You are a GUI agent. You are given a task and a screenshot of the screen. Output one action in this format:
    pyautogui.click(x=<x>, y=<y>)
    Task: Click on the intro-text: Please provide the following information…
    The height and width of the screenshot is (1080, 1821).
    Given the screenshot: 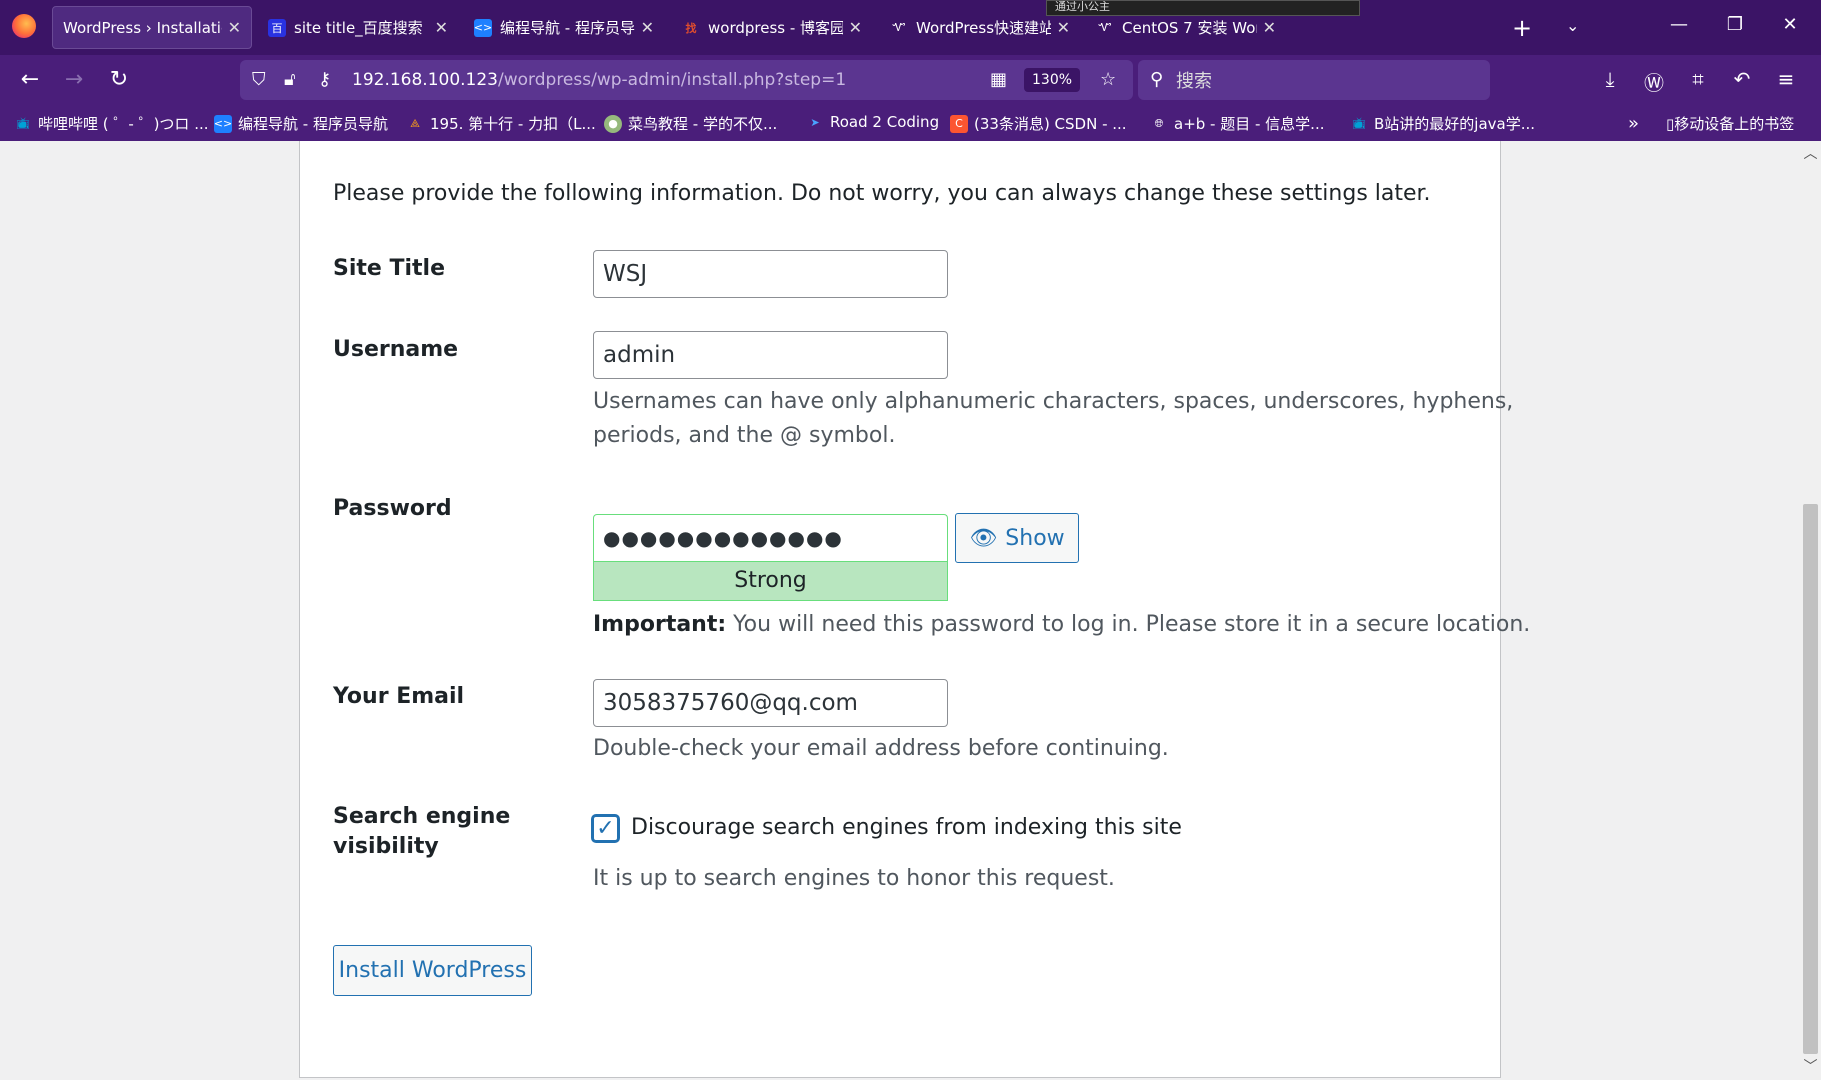 What is the action you would take?
    pyautogui.click(x=882, y=193)
    